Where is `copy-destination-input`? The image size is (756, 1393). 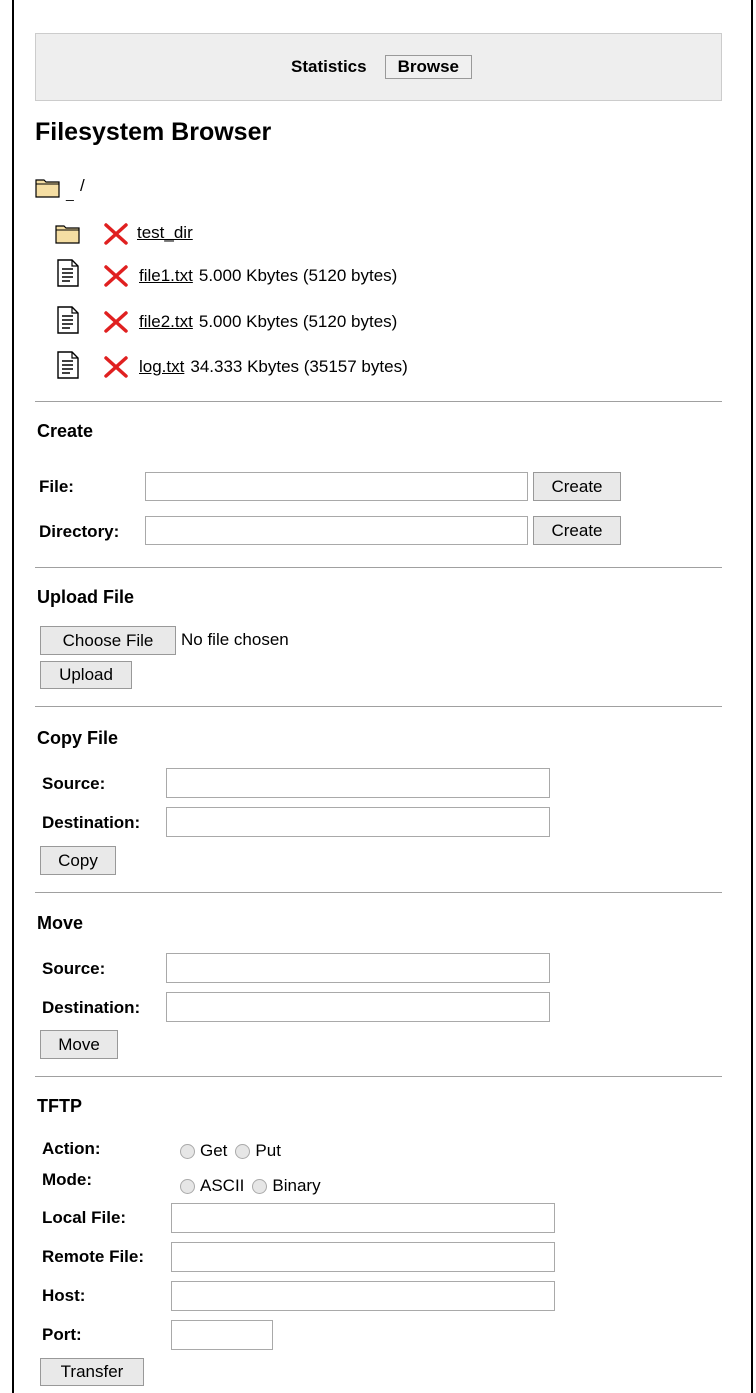
copy-destination-input is located at coordinates (358, 822).